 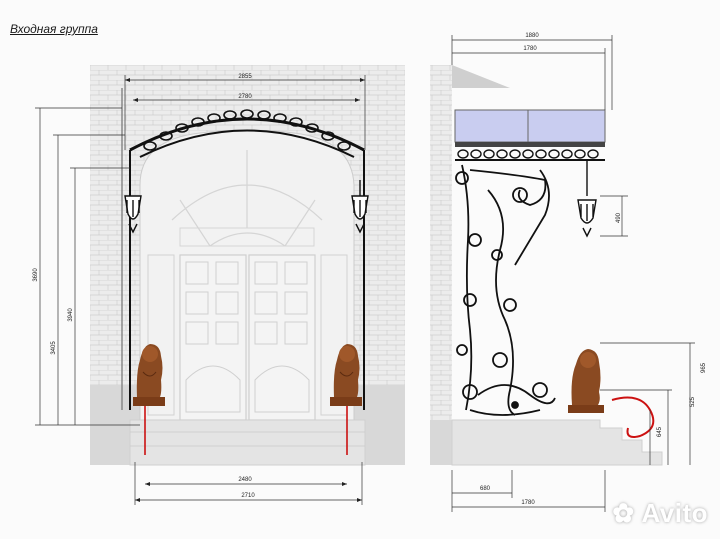 I want to click on side-brick-wall, so click(x=441, y=265).